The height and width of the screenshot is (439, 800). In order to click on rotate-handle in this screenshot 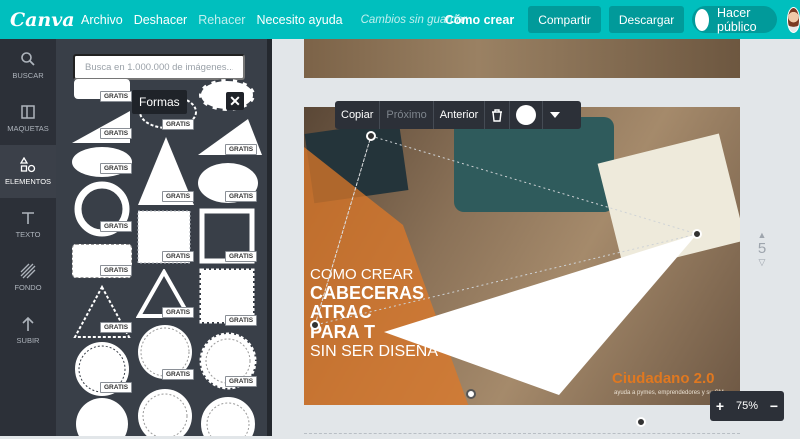, I will do `click(371, 136)`.